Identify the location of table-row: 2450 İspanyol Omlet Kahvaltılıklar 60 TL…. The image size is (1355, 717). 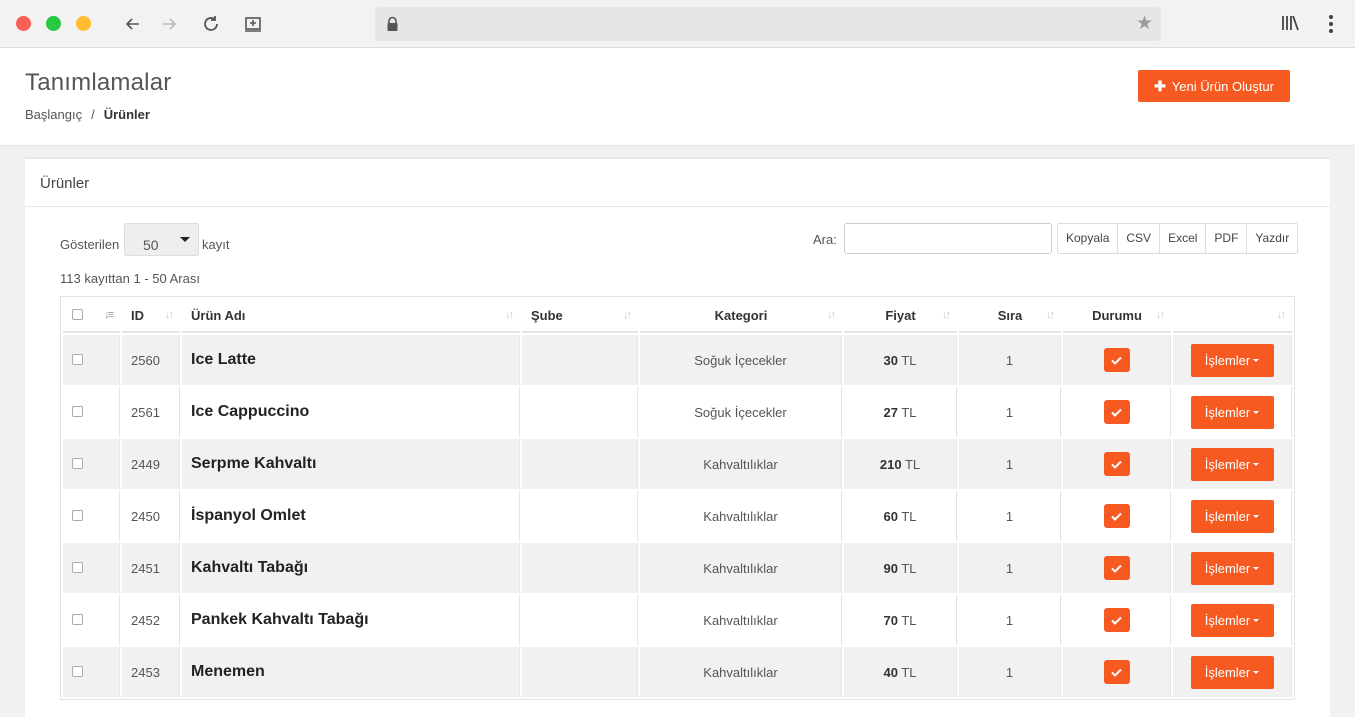
(677, 516).